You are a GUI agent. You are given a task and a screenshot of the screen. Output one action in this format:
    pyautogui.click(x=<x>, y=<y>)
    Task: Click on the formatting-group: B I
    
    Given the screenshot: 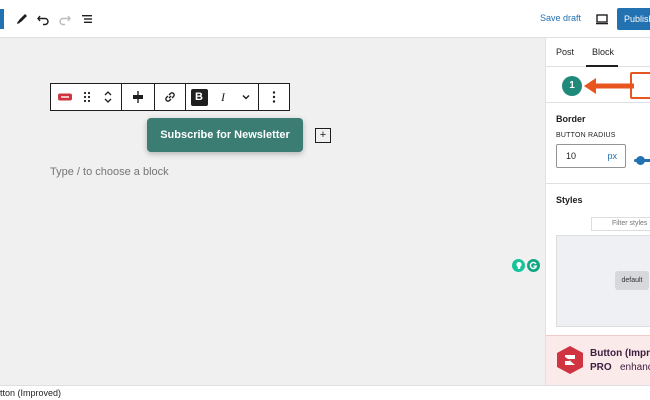 What is the action you would take?
    pyautogui.click(x=222, y=97)
    